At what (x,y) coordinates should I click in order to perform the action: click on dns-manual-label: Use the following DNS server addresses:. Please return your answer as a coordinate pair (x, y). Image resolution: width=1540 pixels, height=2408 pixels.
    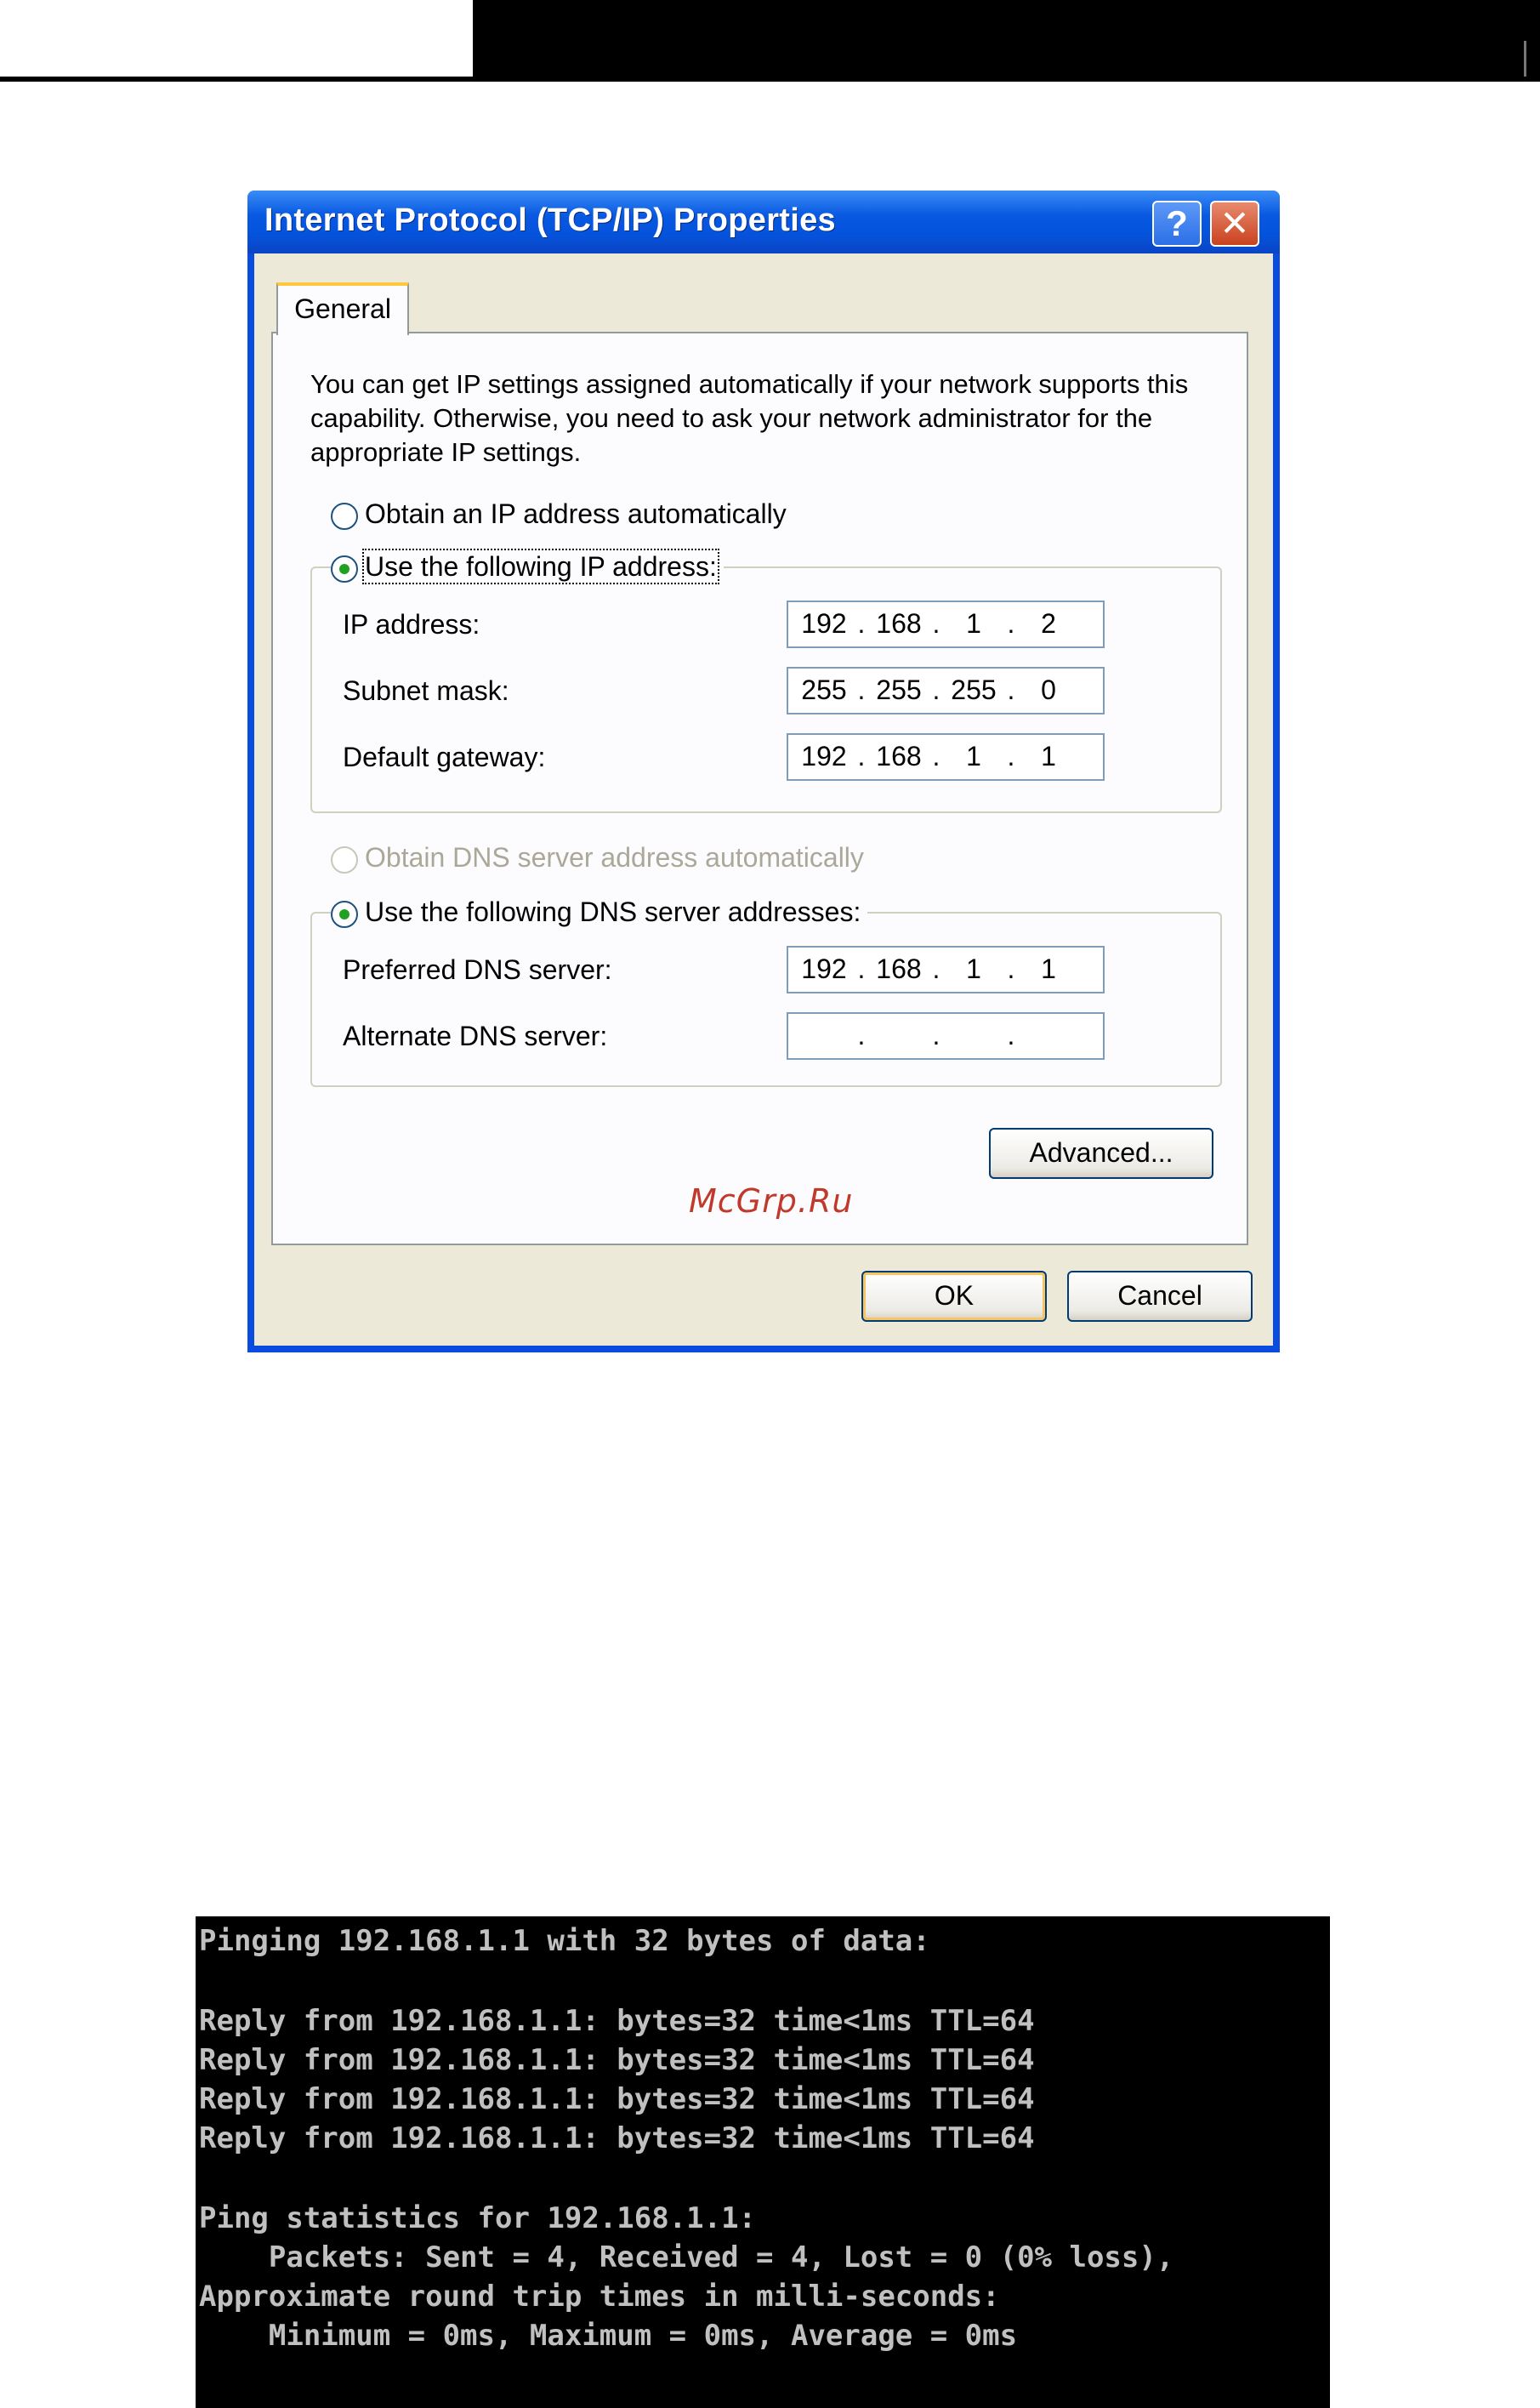
    Looking at the image, I should click on (613, 912).